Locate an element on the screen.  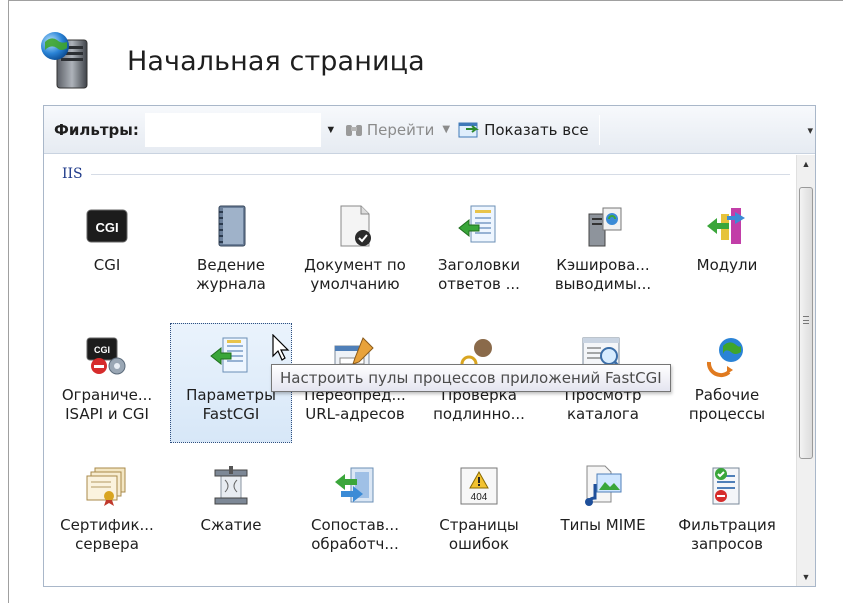
feature-tile-label-line2: ошибок is located at coordinates (479, 544).